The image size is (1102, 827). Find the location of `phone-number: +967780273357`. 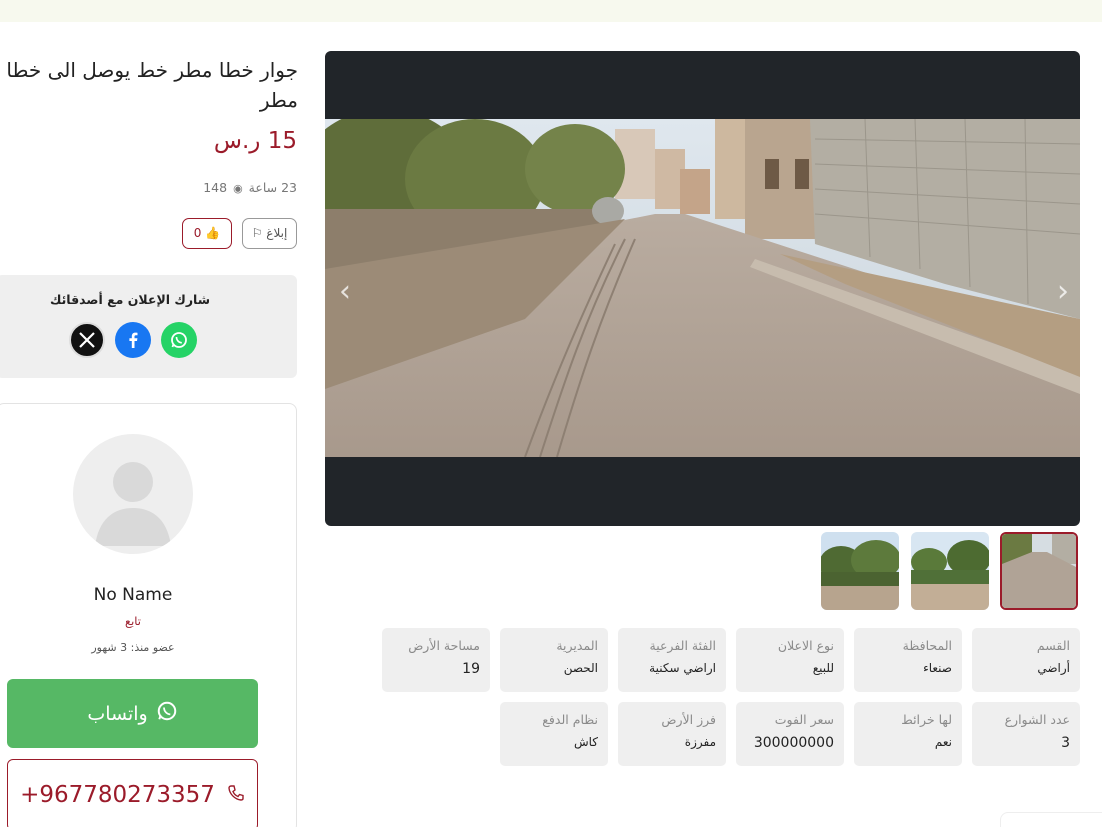

phone-number: +967780273357 is located at coordinates (117, 795).